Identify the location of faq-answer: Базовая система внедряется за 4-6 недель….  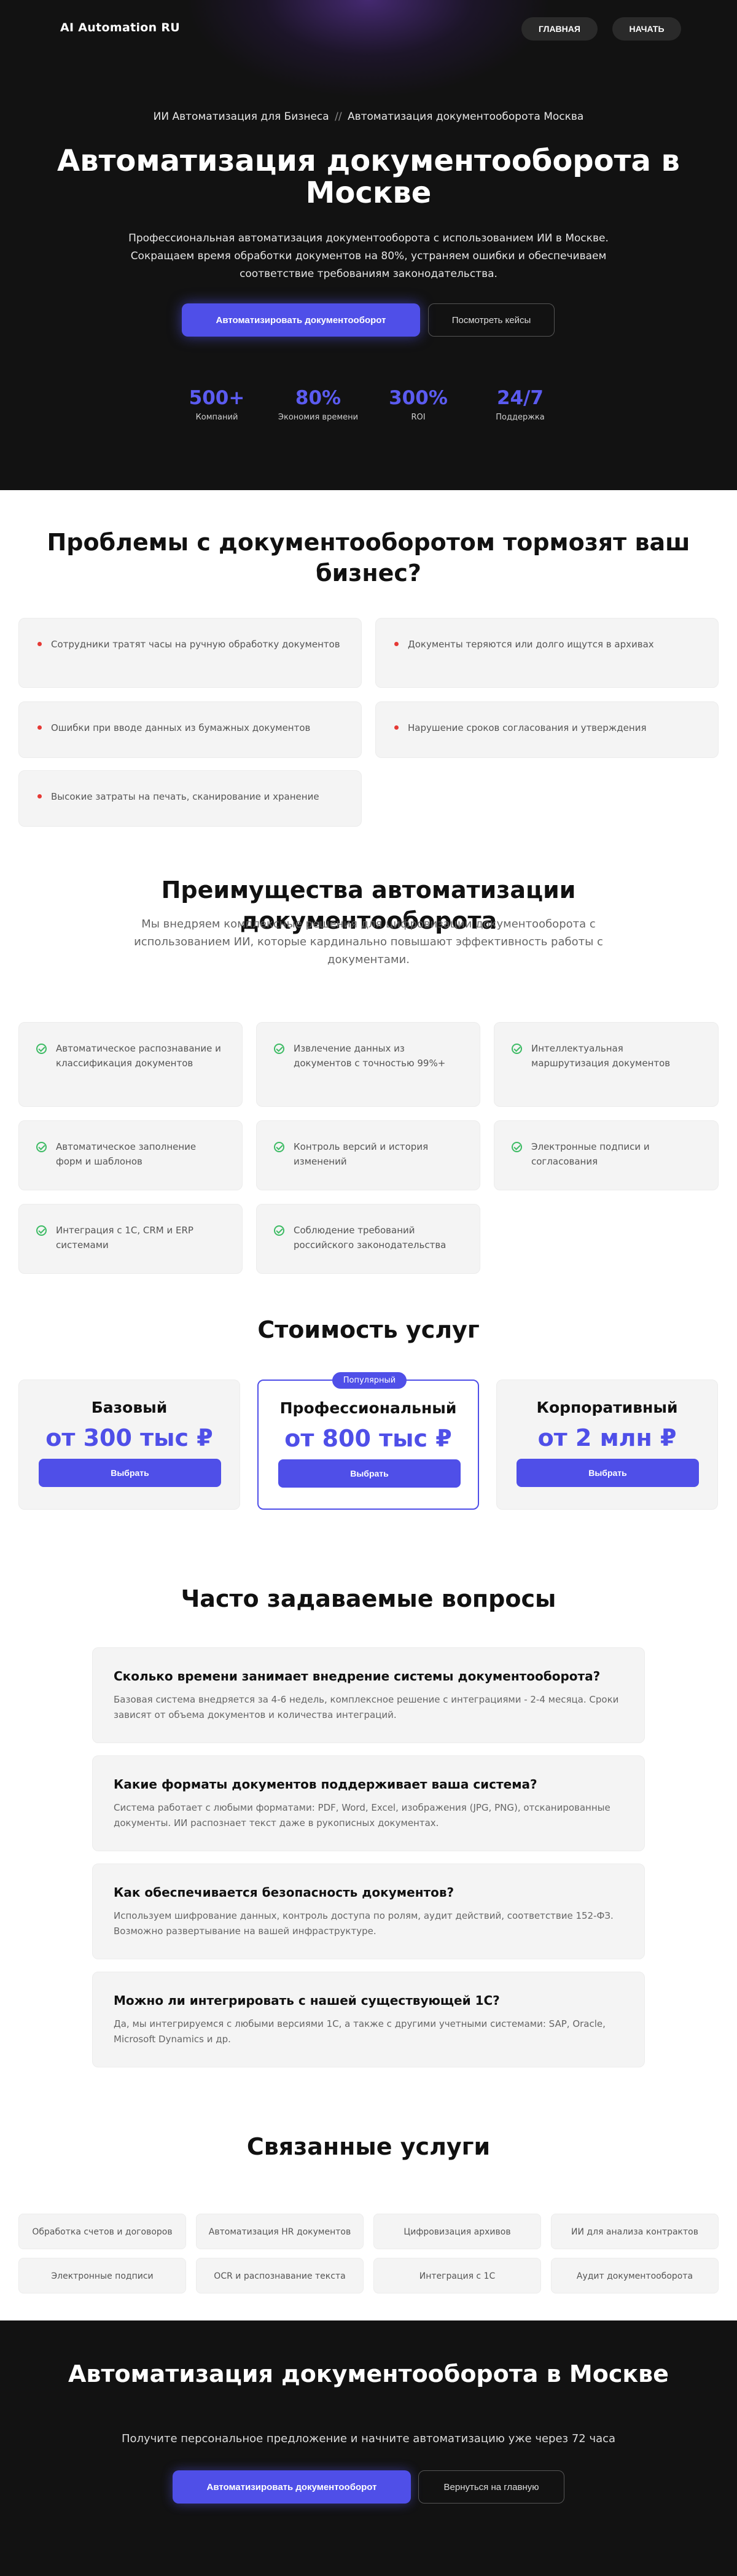
(366, 1707).